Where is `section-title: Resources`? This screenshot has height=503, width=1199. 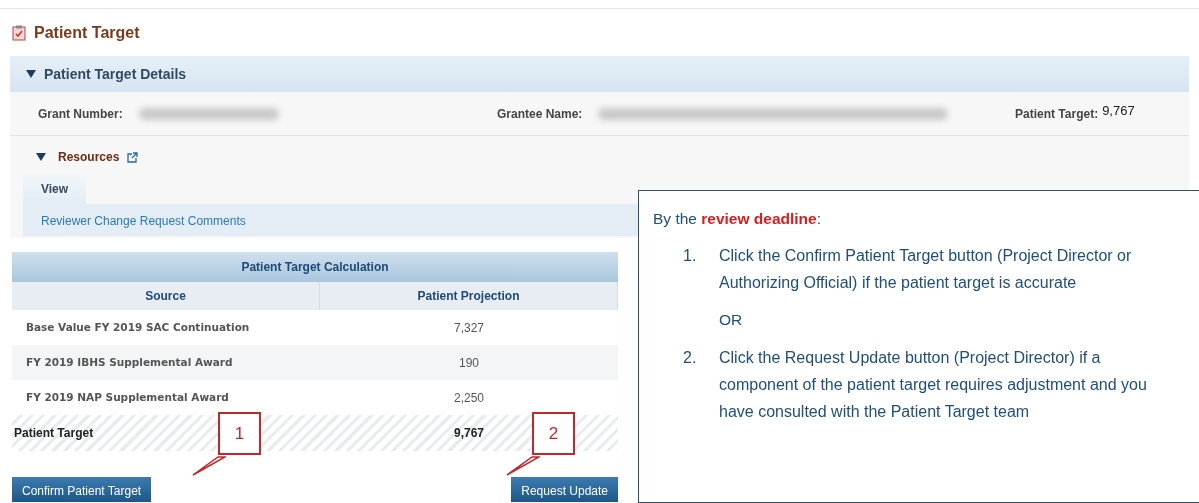
section-title: Resources is located at coordinates (89, 157).